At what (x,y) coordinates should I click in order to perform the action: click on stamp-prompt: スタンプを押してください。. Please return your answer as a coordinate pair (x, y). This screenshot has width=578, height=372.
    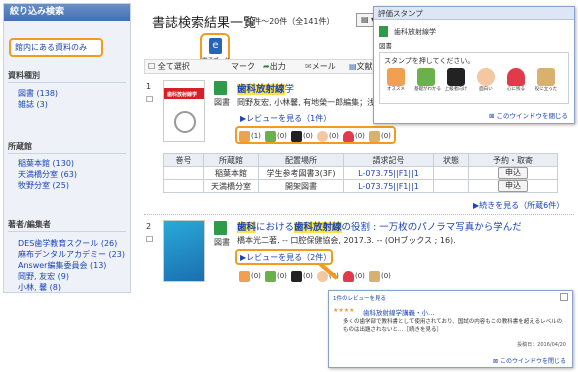
    Looking at the image, I should click on (429, 61).